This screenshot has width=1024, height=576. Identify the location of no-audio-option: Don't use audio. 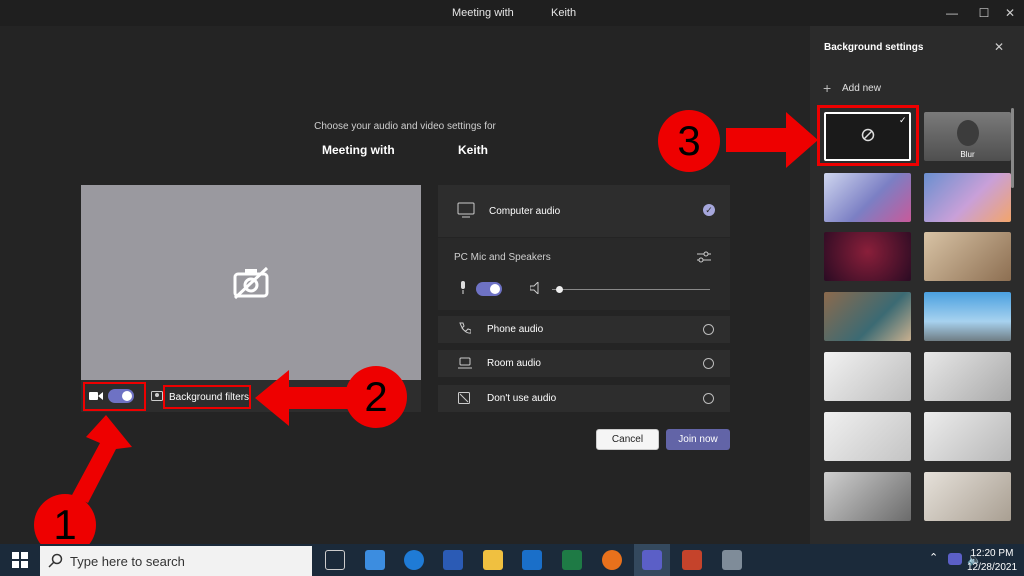
(584, 398).